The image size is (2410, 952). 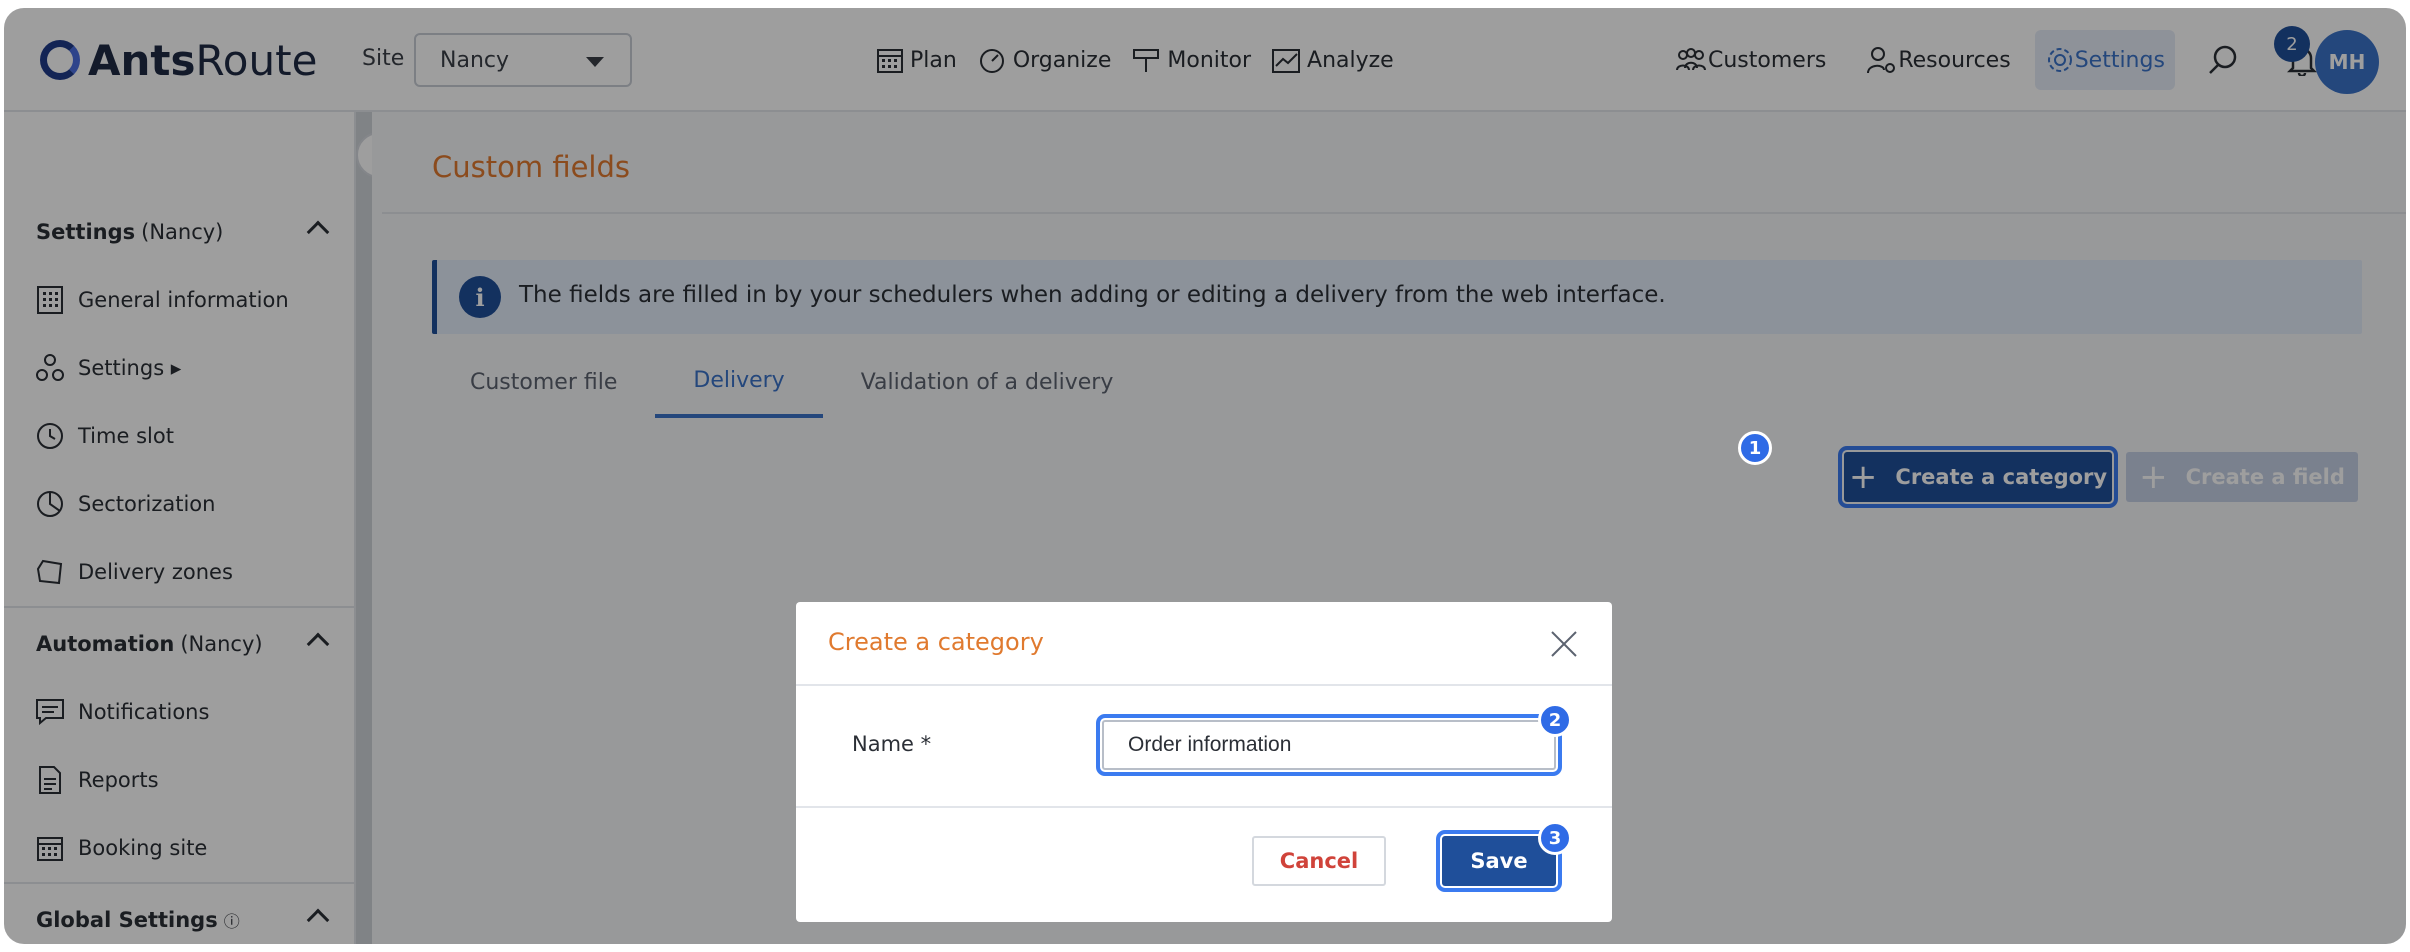 I want to click on step-badge-1: 1, so click(x=1755, y=448).